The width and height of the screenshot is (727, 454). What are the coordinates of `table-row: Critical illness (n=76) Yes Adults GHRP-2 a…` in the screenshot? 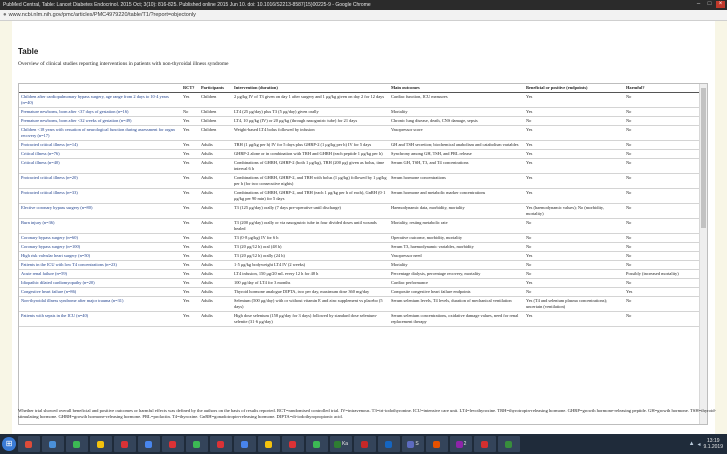 It's located at (359, 154).